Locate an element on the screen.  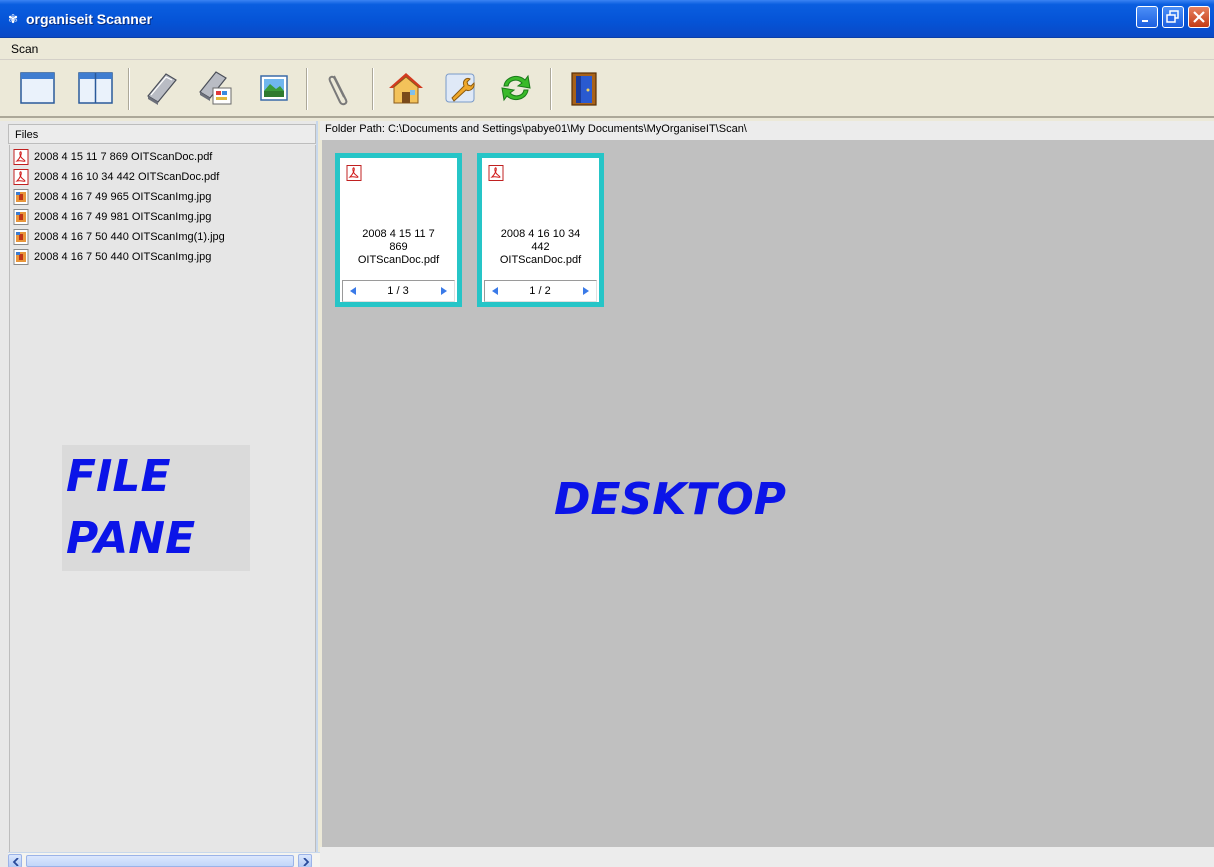
document-card-name: 2008 4 15 11 7 869 OITScanDoc.pdf is located at coordinates (398, 247).